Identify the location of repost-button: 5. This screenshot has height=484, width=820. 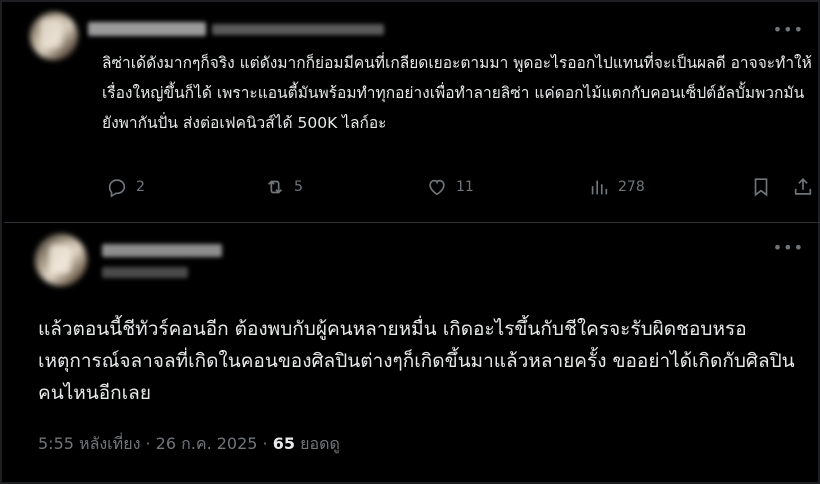
(283, 187).